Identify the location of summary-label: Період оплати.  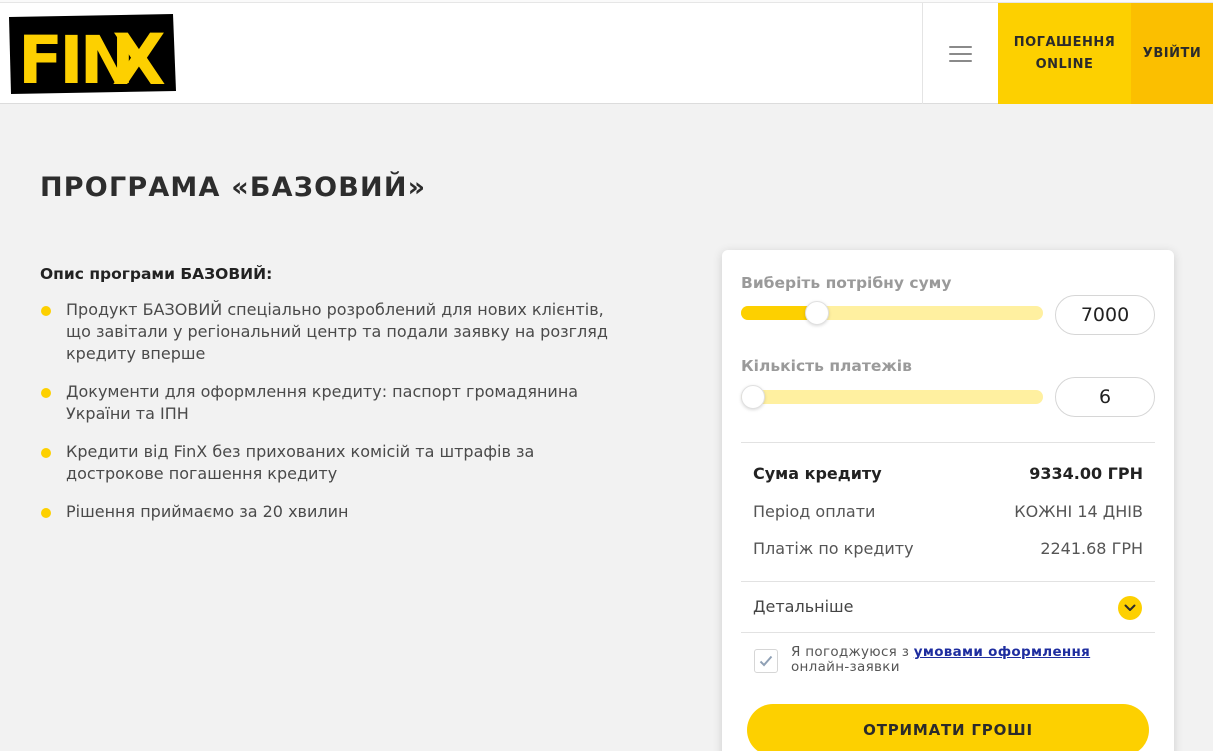
(814, 511).